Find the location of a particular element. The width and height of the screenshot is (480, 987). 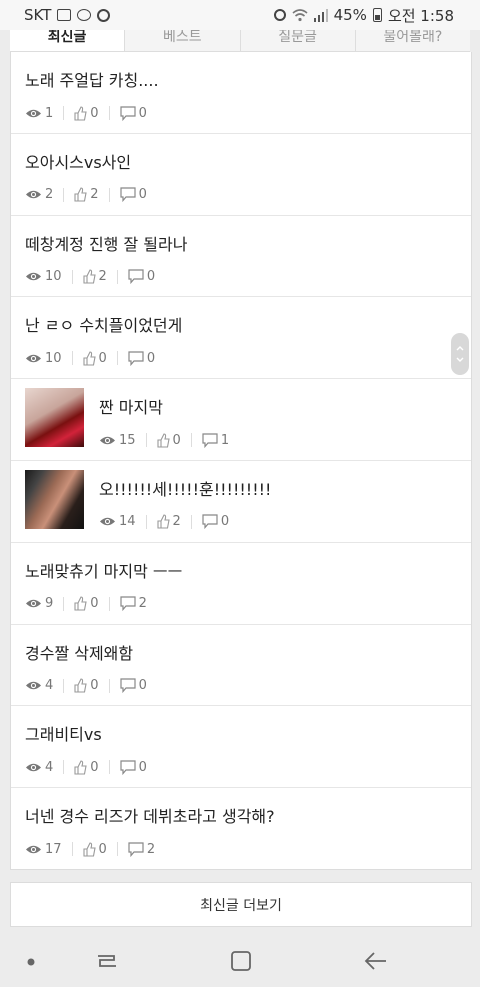

post-title: 노래맞츄기 마지막 ㅡㅡ is located at coordinates (248, 572).